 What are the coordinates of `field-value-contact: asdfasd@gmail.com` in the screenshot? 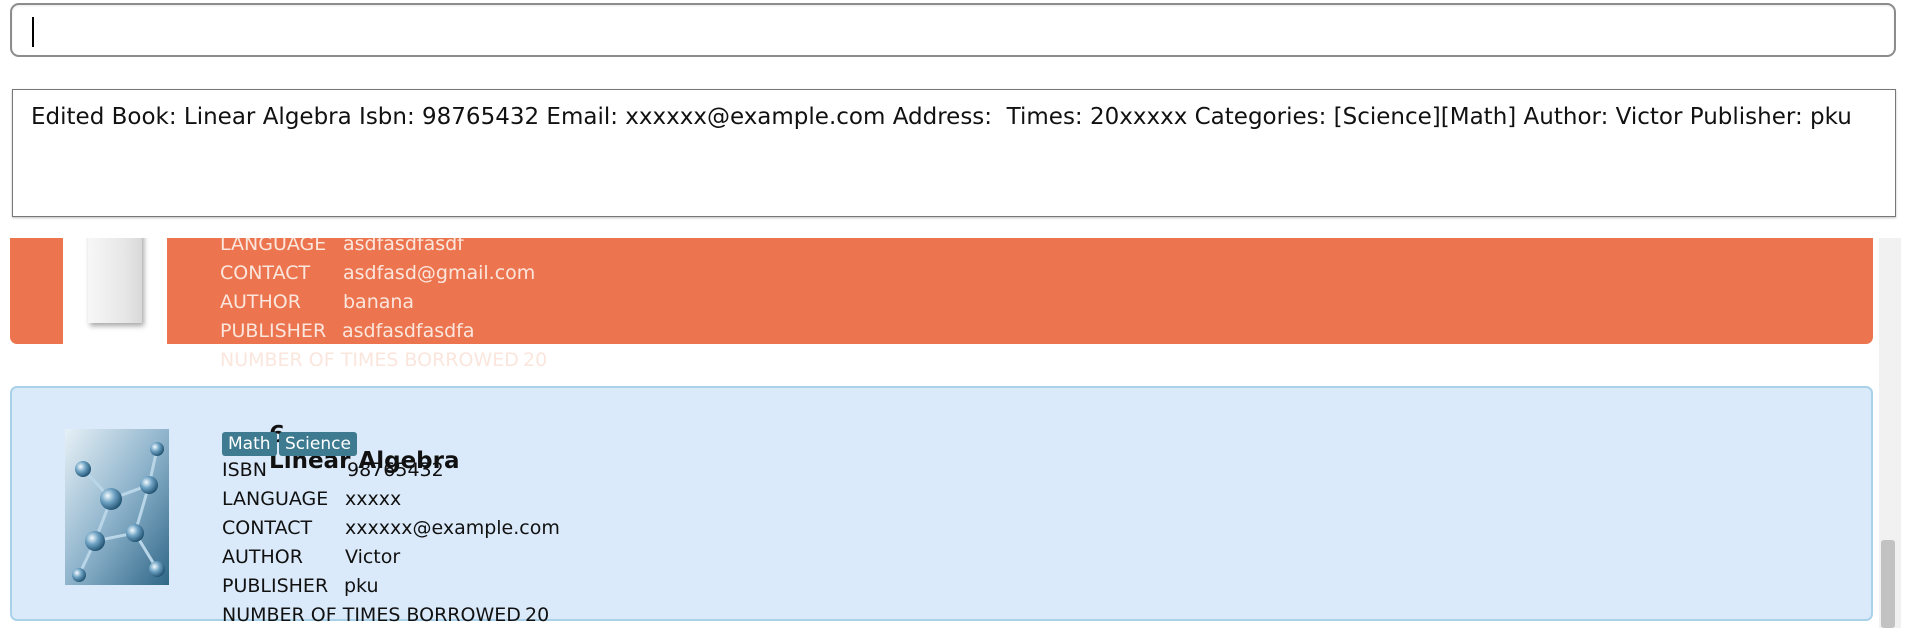 It's located at (439, 273).